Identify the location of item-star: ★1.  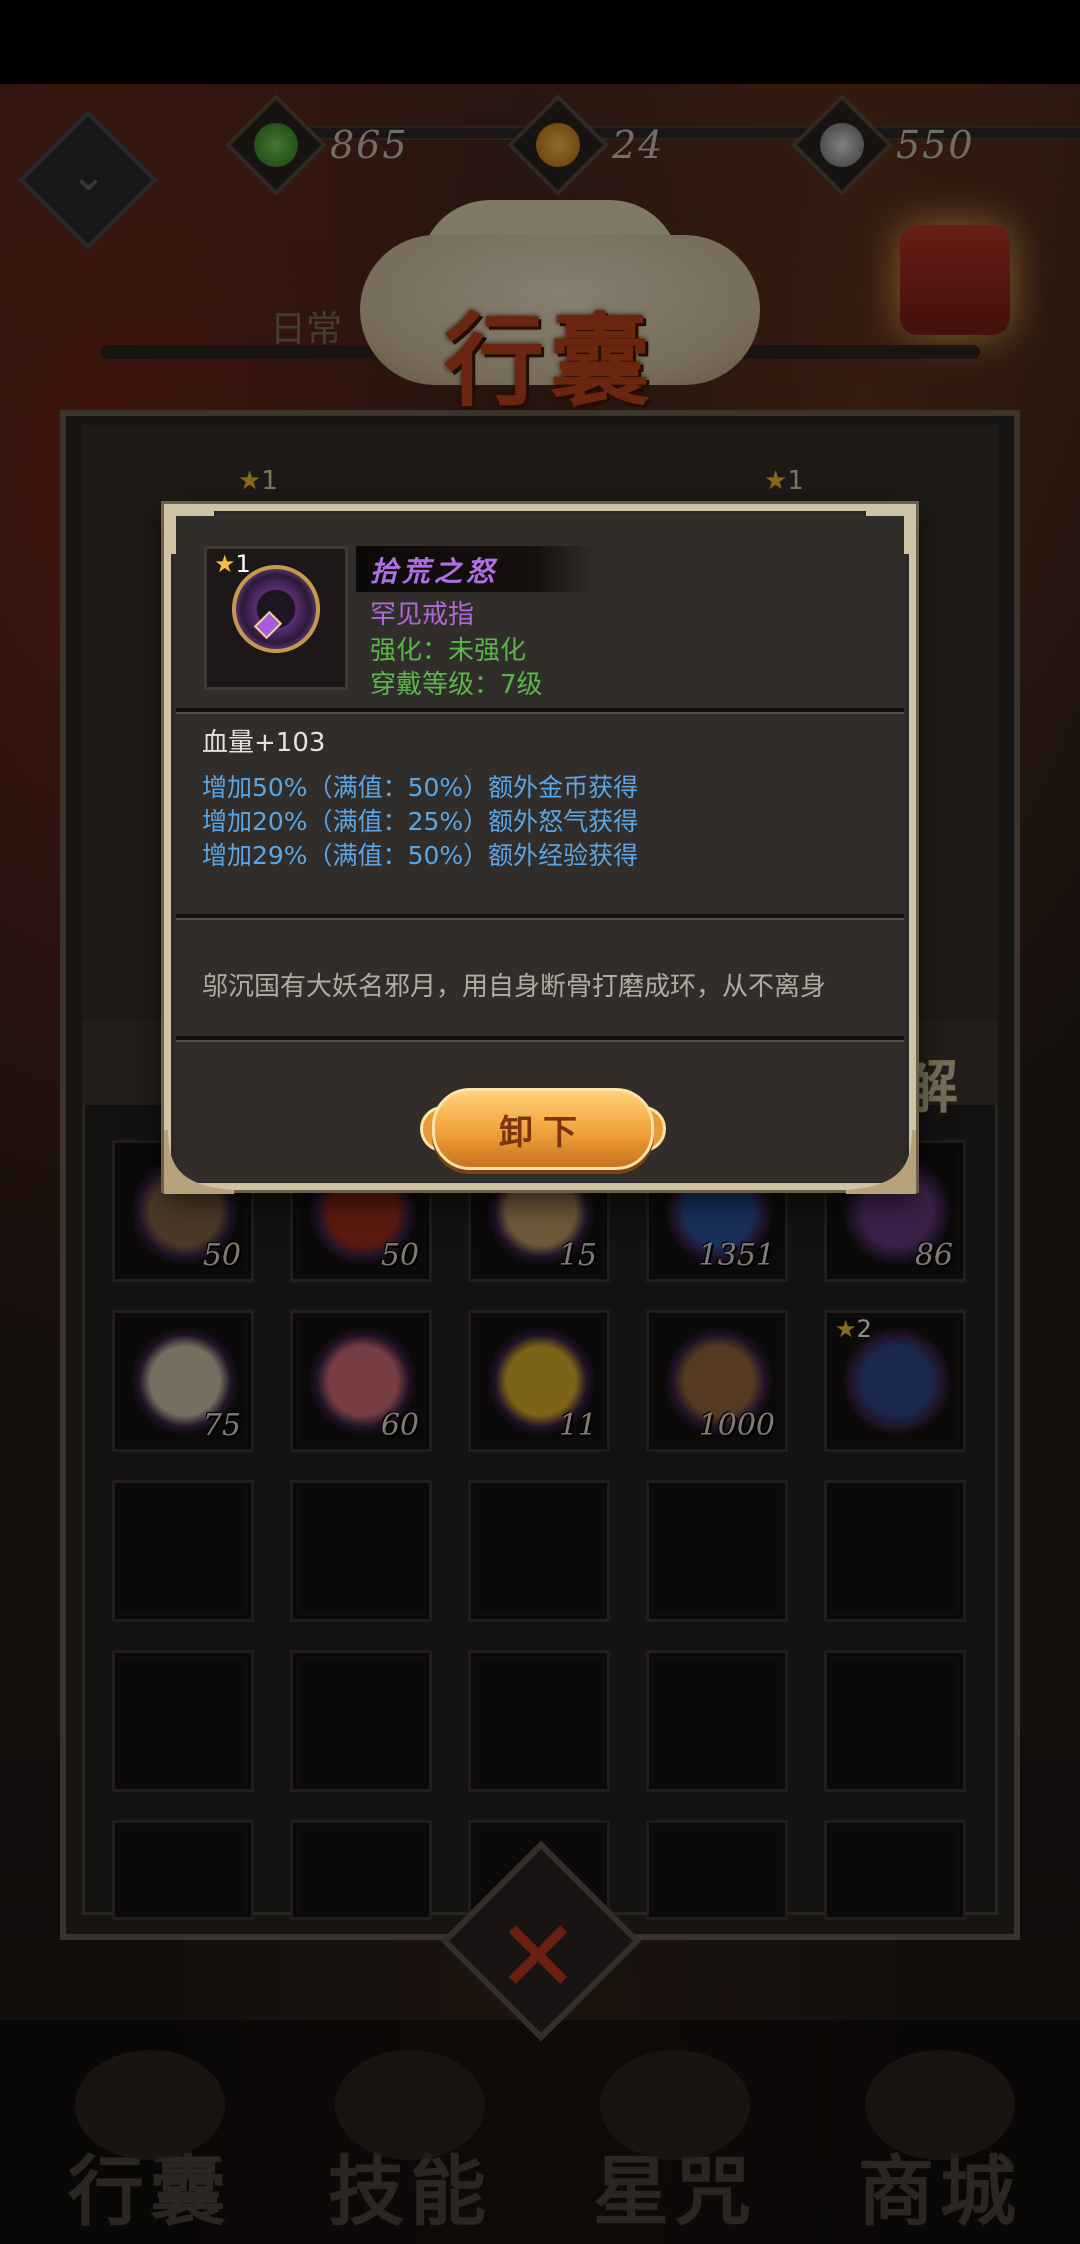
(232, 564).